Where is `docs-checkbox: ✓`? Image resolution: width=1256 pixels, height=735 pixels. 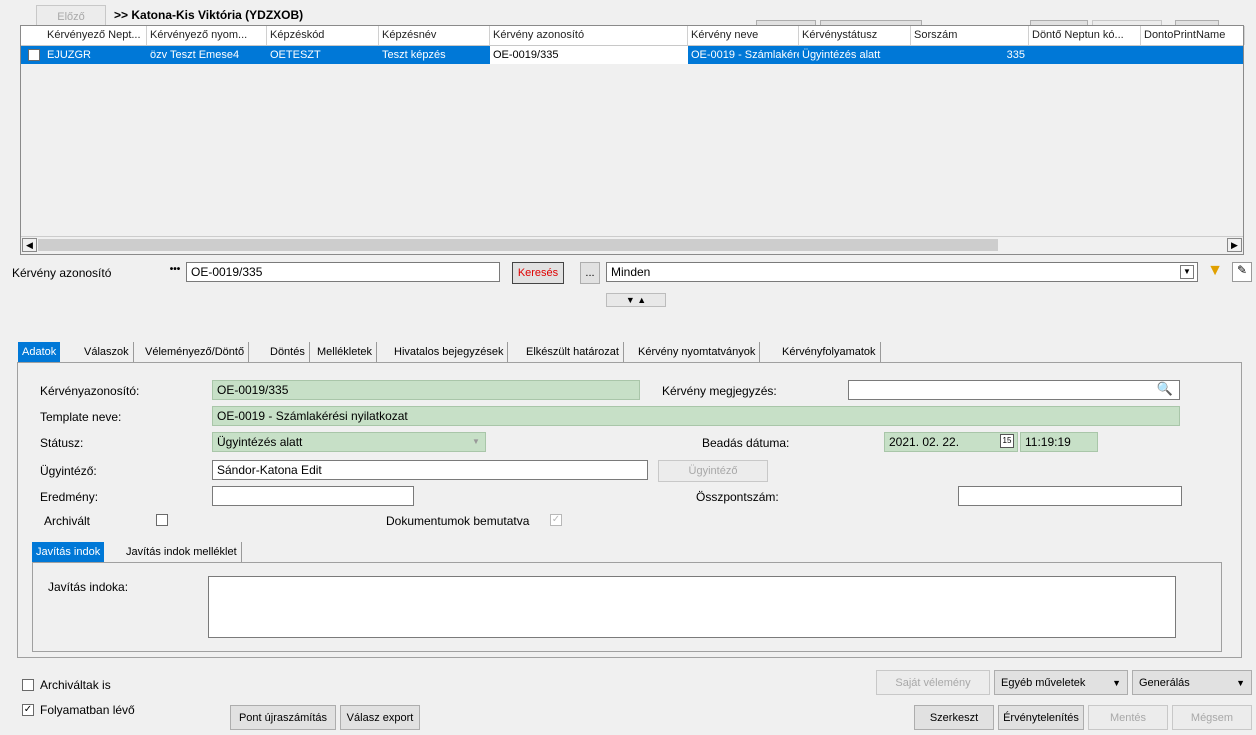 docs-checkbox: ✓ is located at coordinates (556, 520).